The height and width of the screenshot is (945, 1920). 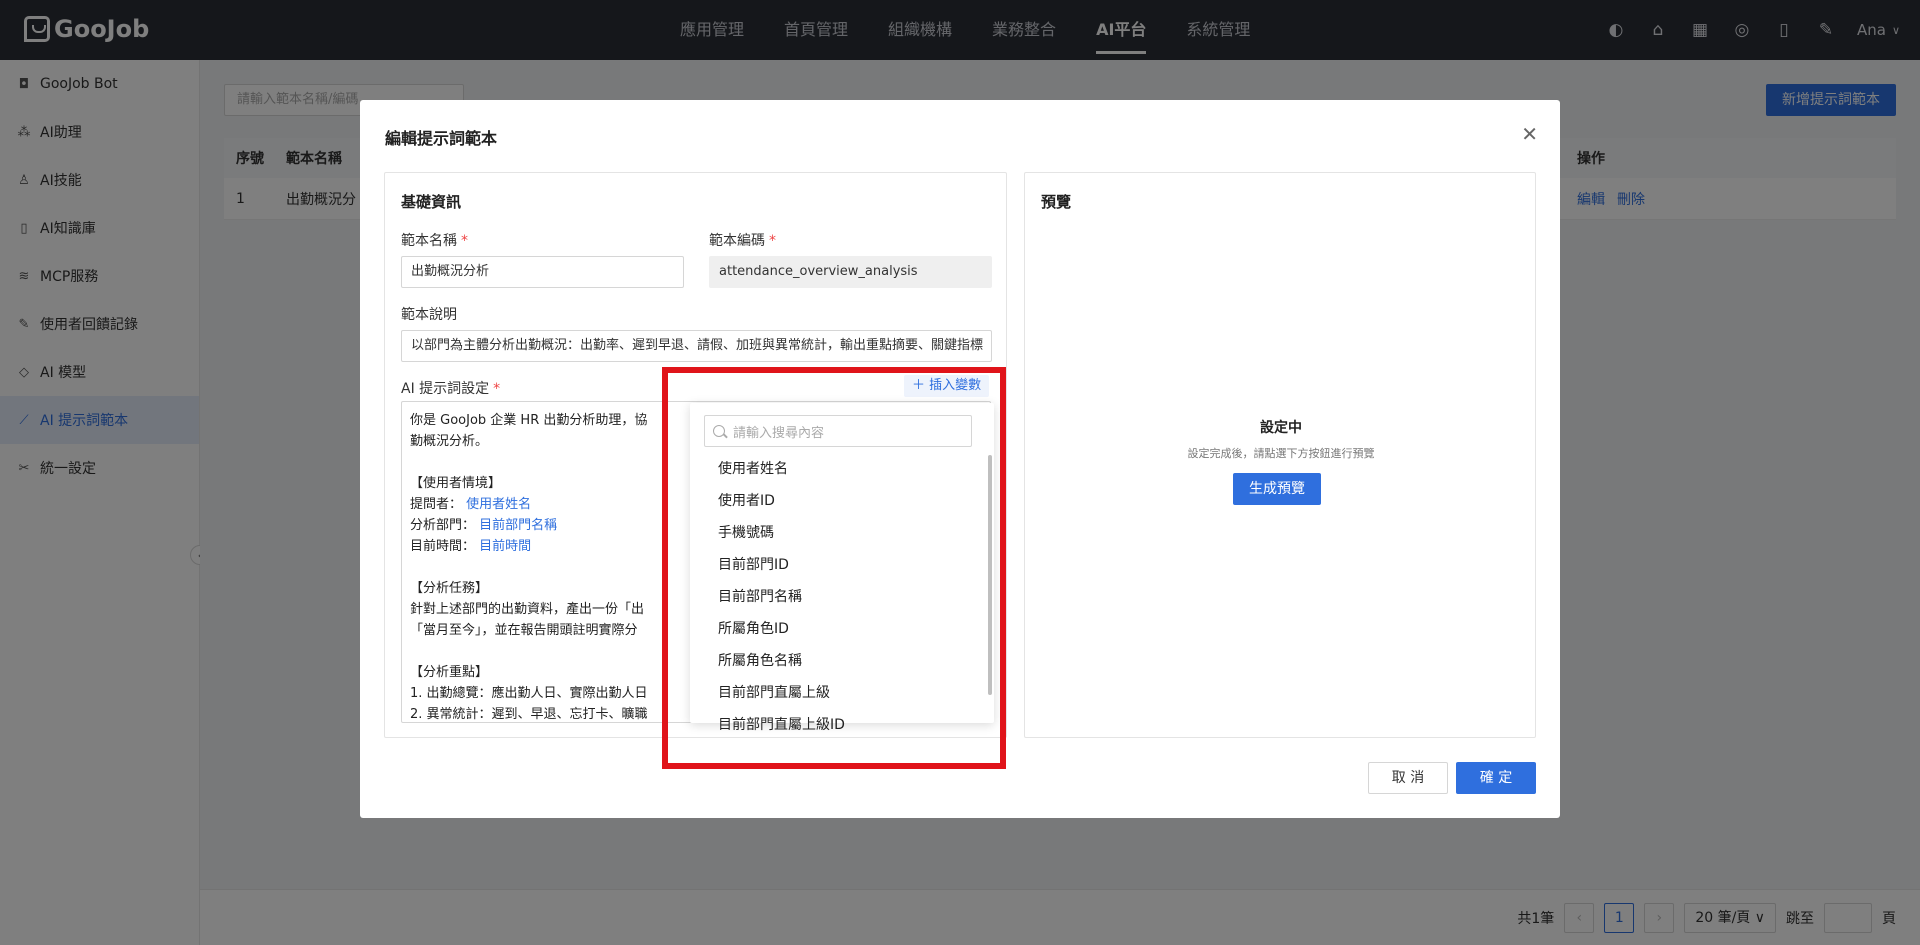 I want to click on code-label: 範本編碼 *, so click(x=742, y=241).